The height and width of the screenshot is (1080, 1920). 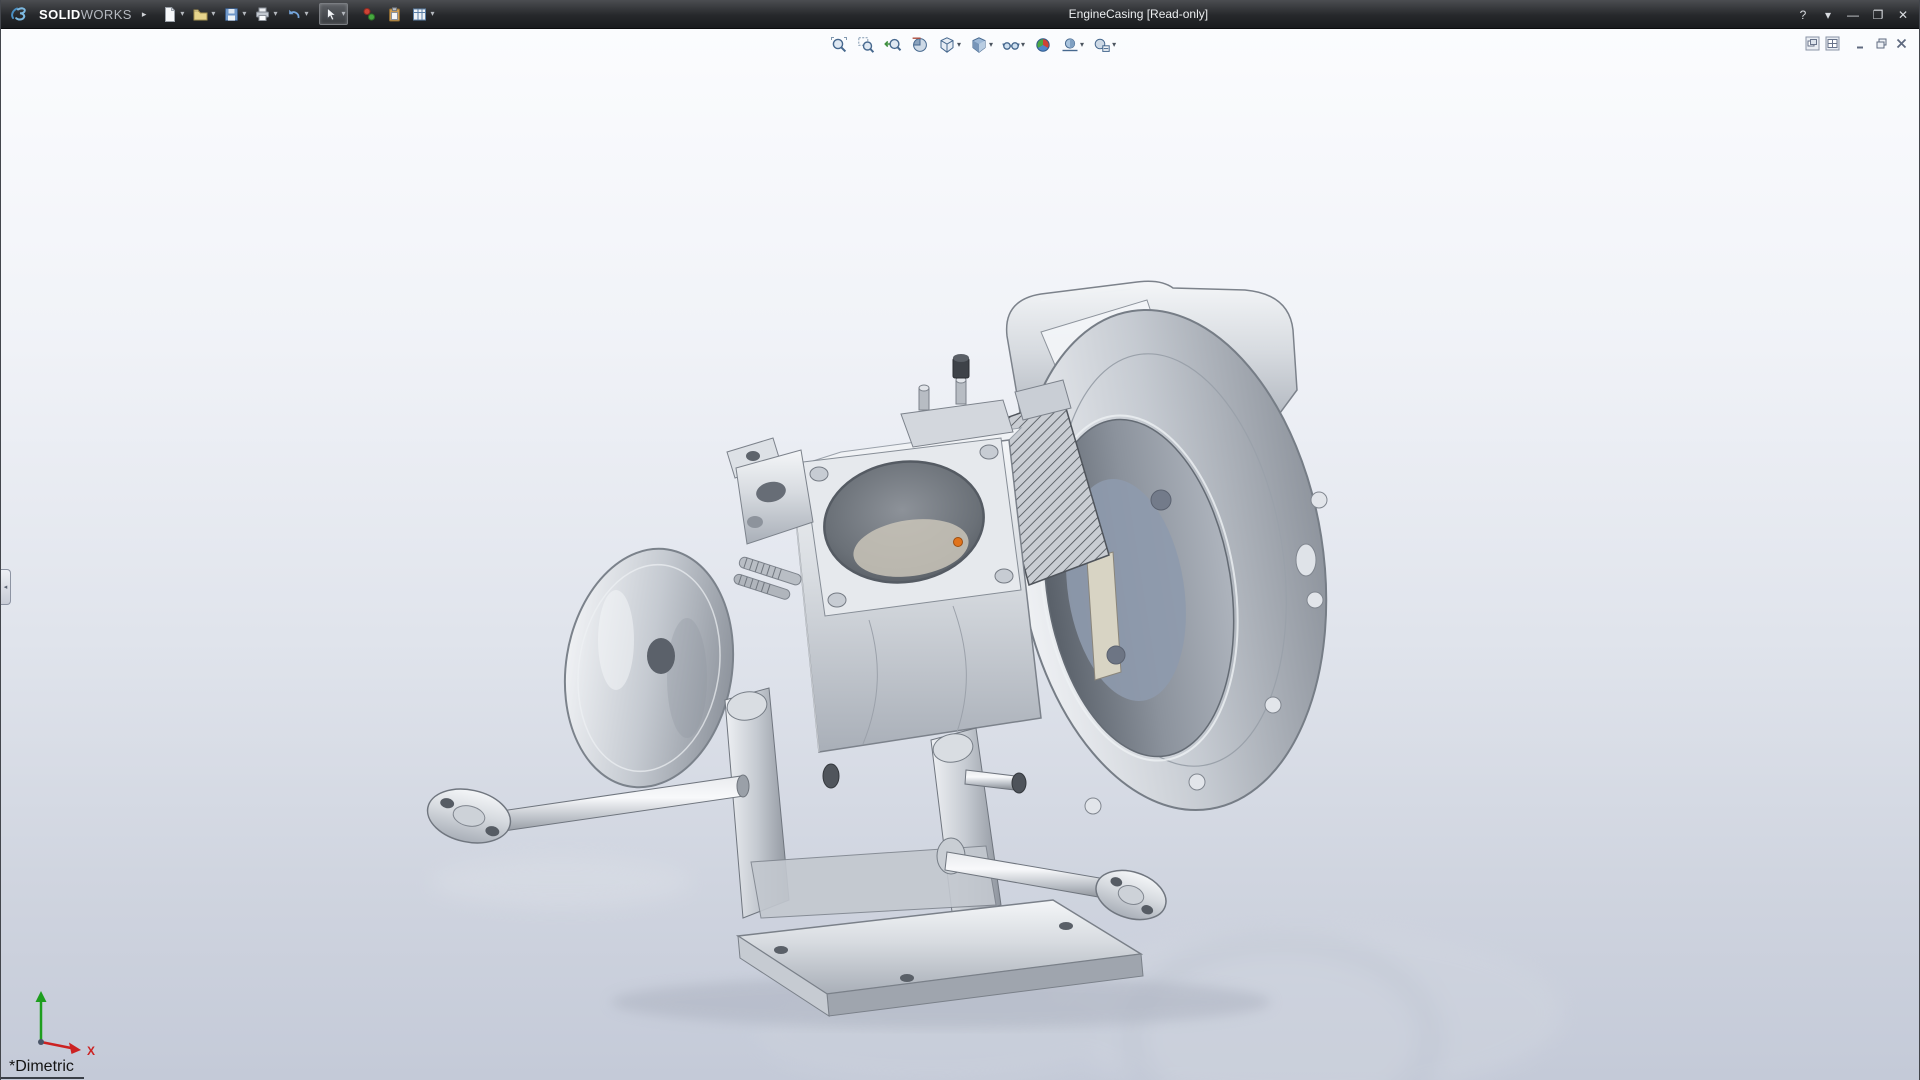 I want to click on paste-button, so click(x=394, y=14).